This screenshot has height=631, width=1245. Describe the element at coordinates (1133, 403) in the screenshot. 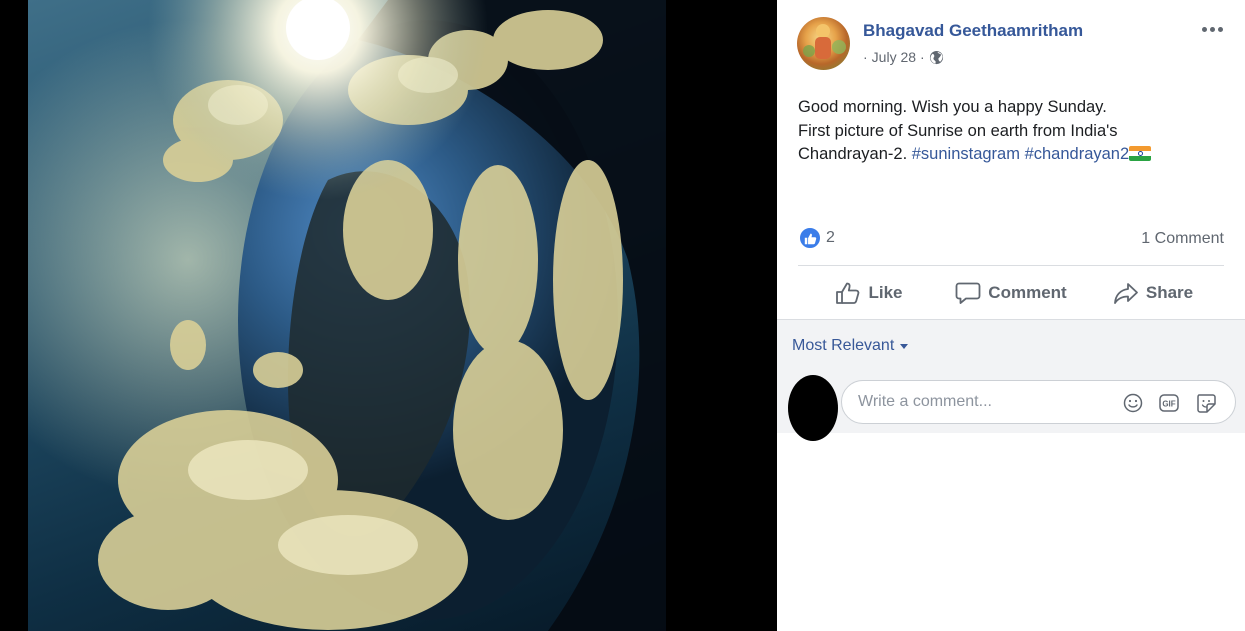

I see `emoji-icon` at that location.